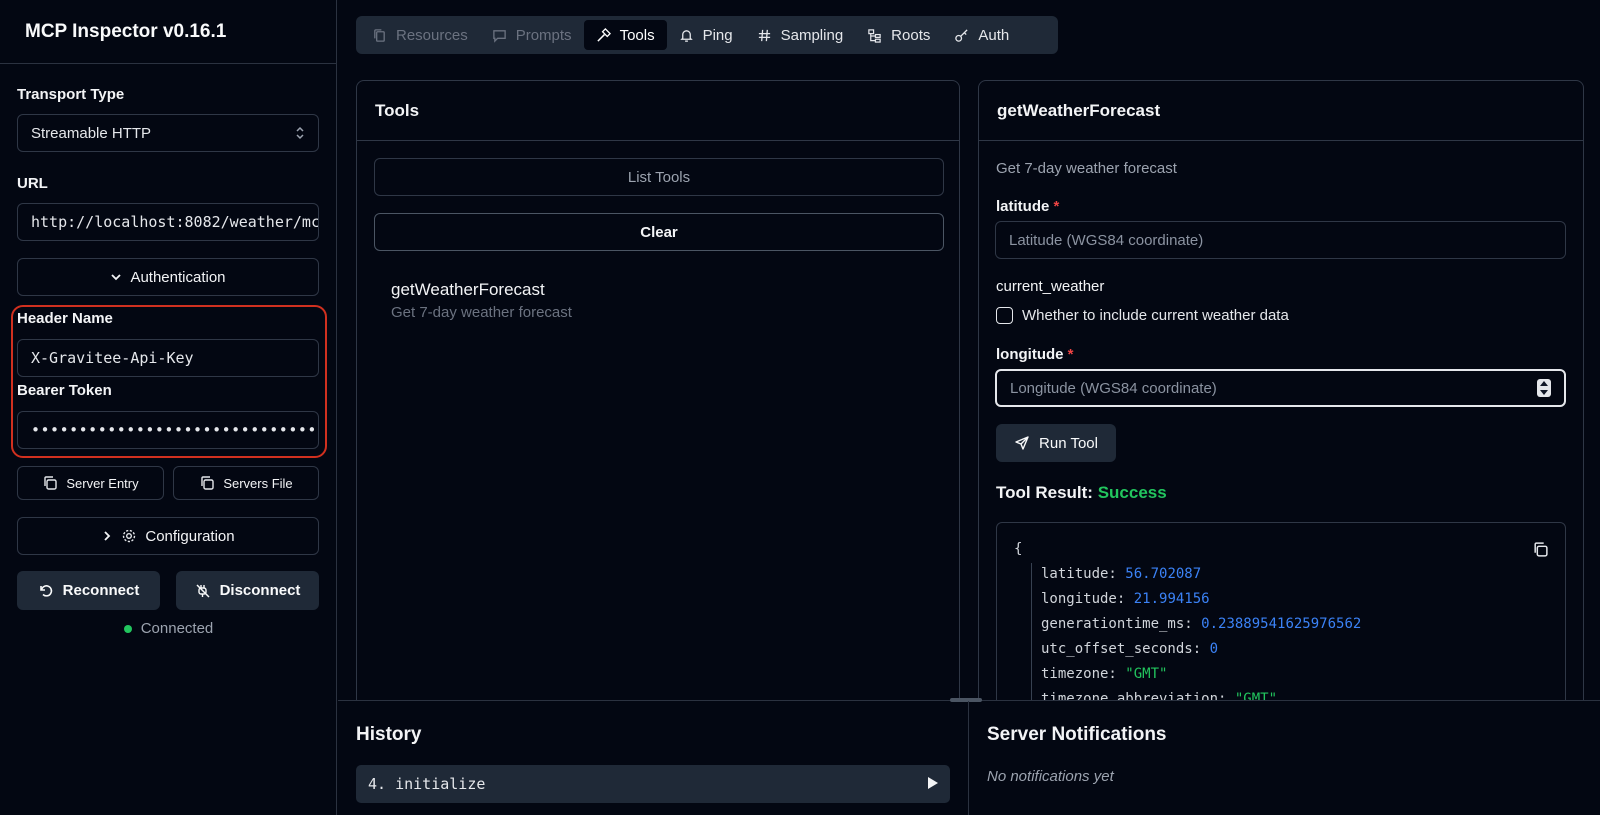 Image resolution: width=1600 pixels, height=815 pixels. What do you see at coordinates (1086, 168) in the screenshot?
I see `tool-detail-description: Get 7-day weather forecast` at bounding box center [1086, 168].